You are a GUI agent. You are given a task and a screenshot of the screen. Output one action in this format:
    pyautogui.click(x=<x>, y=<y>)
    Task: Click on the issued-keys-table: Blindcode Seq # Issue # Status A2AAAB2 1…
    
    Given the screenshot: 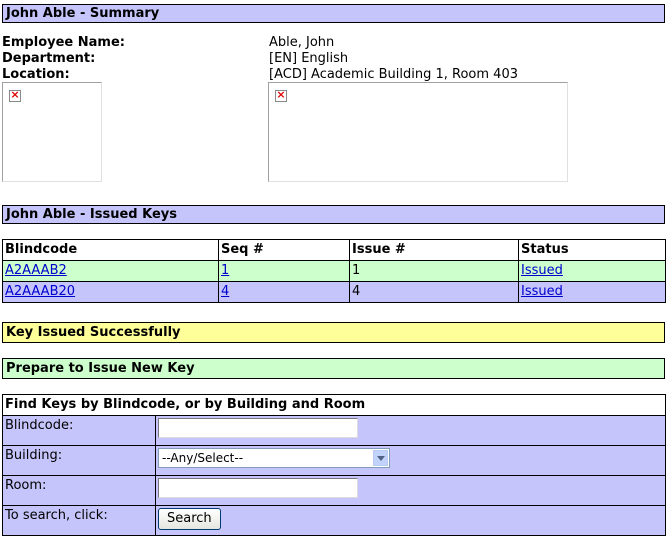 What is the action you would take?
    pyautogui.click(x=334, y=271)
    